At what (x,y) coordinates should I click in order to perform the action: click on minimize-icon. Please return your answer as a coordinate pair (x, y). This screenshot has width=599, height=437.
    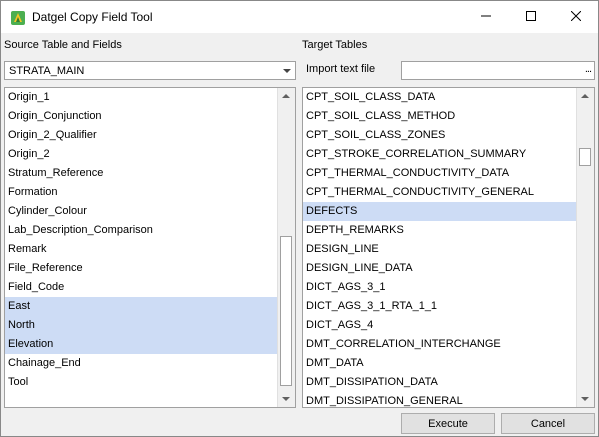
    Looking at the image, I should click on (485, 17).